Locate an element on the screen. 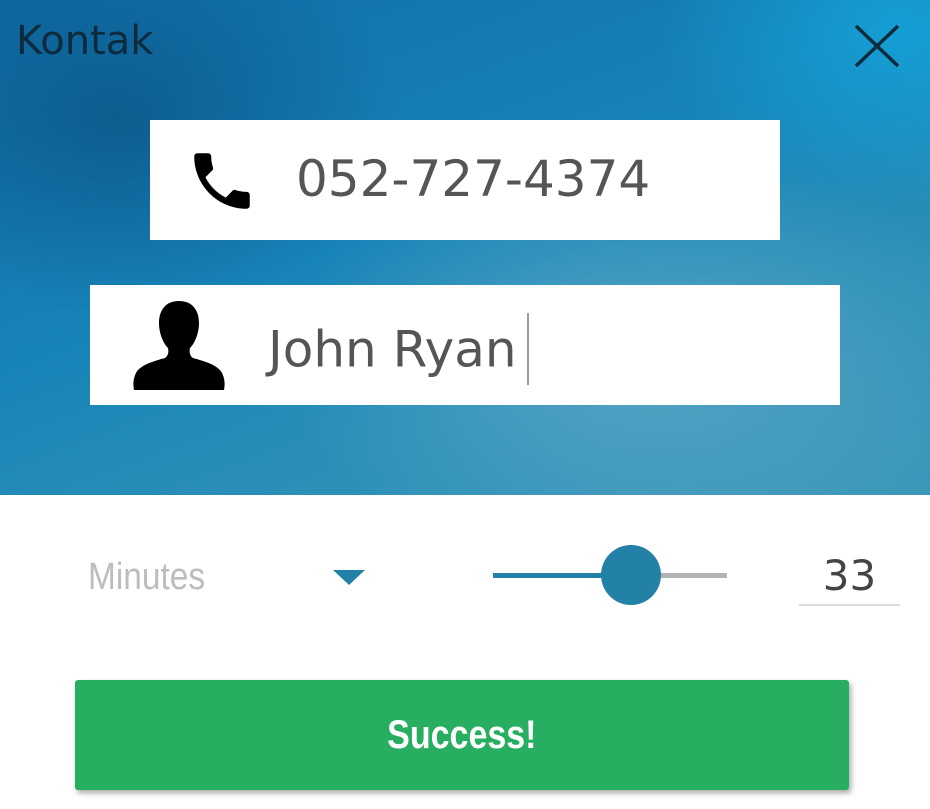 This screenshot has width=930, height=809. phone-icon is located at coordinates (222, 181).